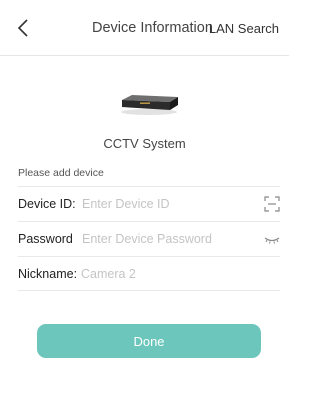  Describe the element at coordinates (47, 204) in the screenshot. I see `device-id-label: Device ID:` at that location.